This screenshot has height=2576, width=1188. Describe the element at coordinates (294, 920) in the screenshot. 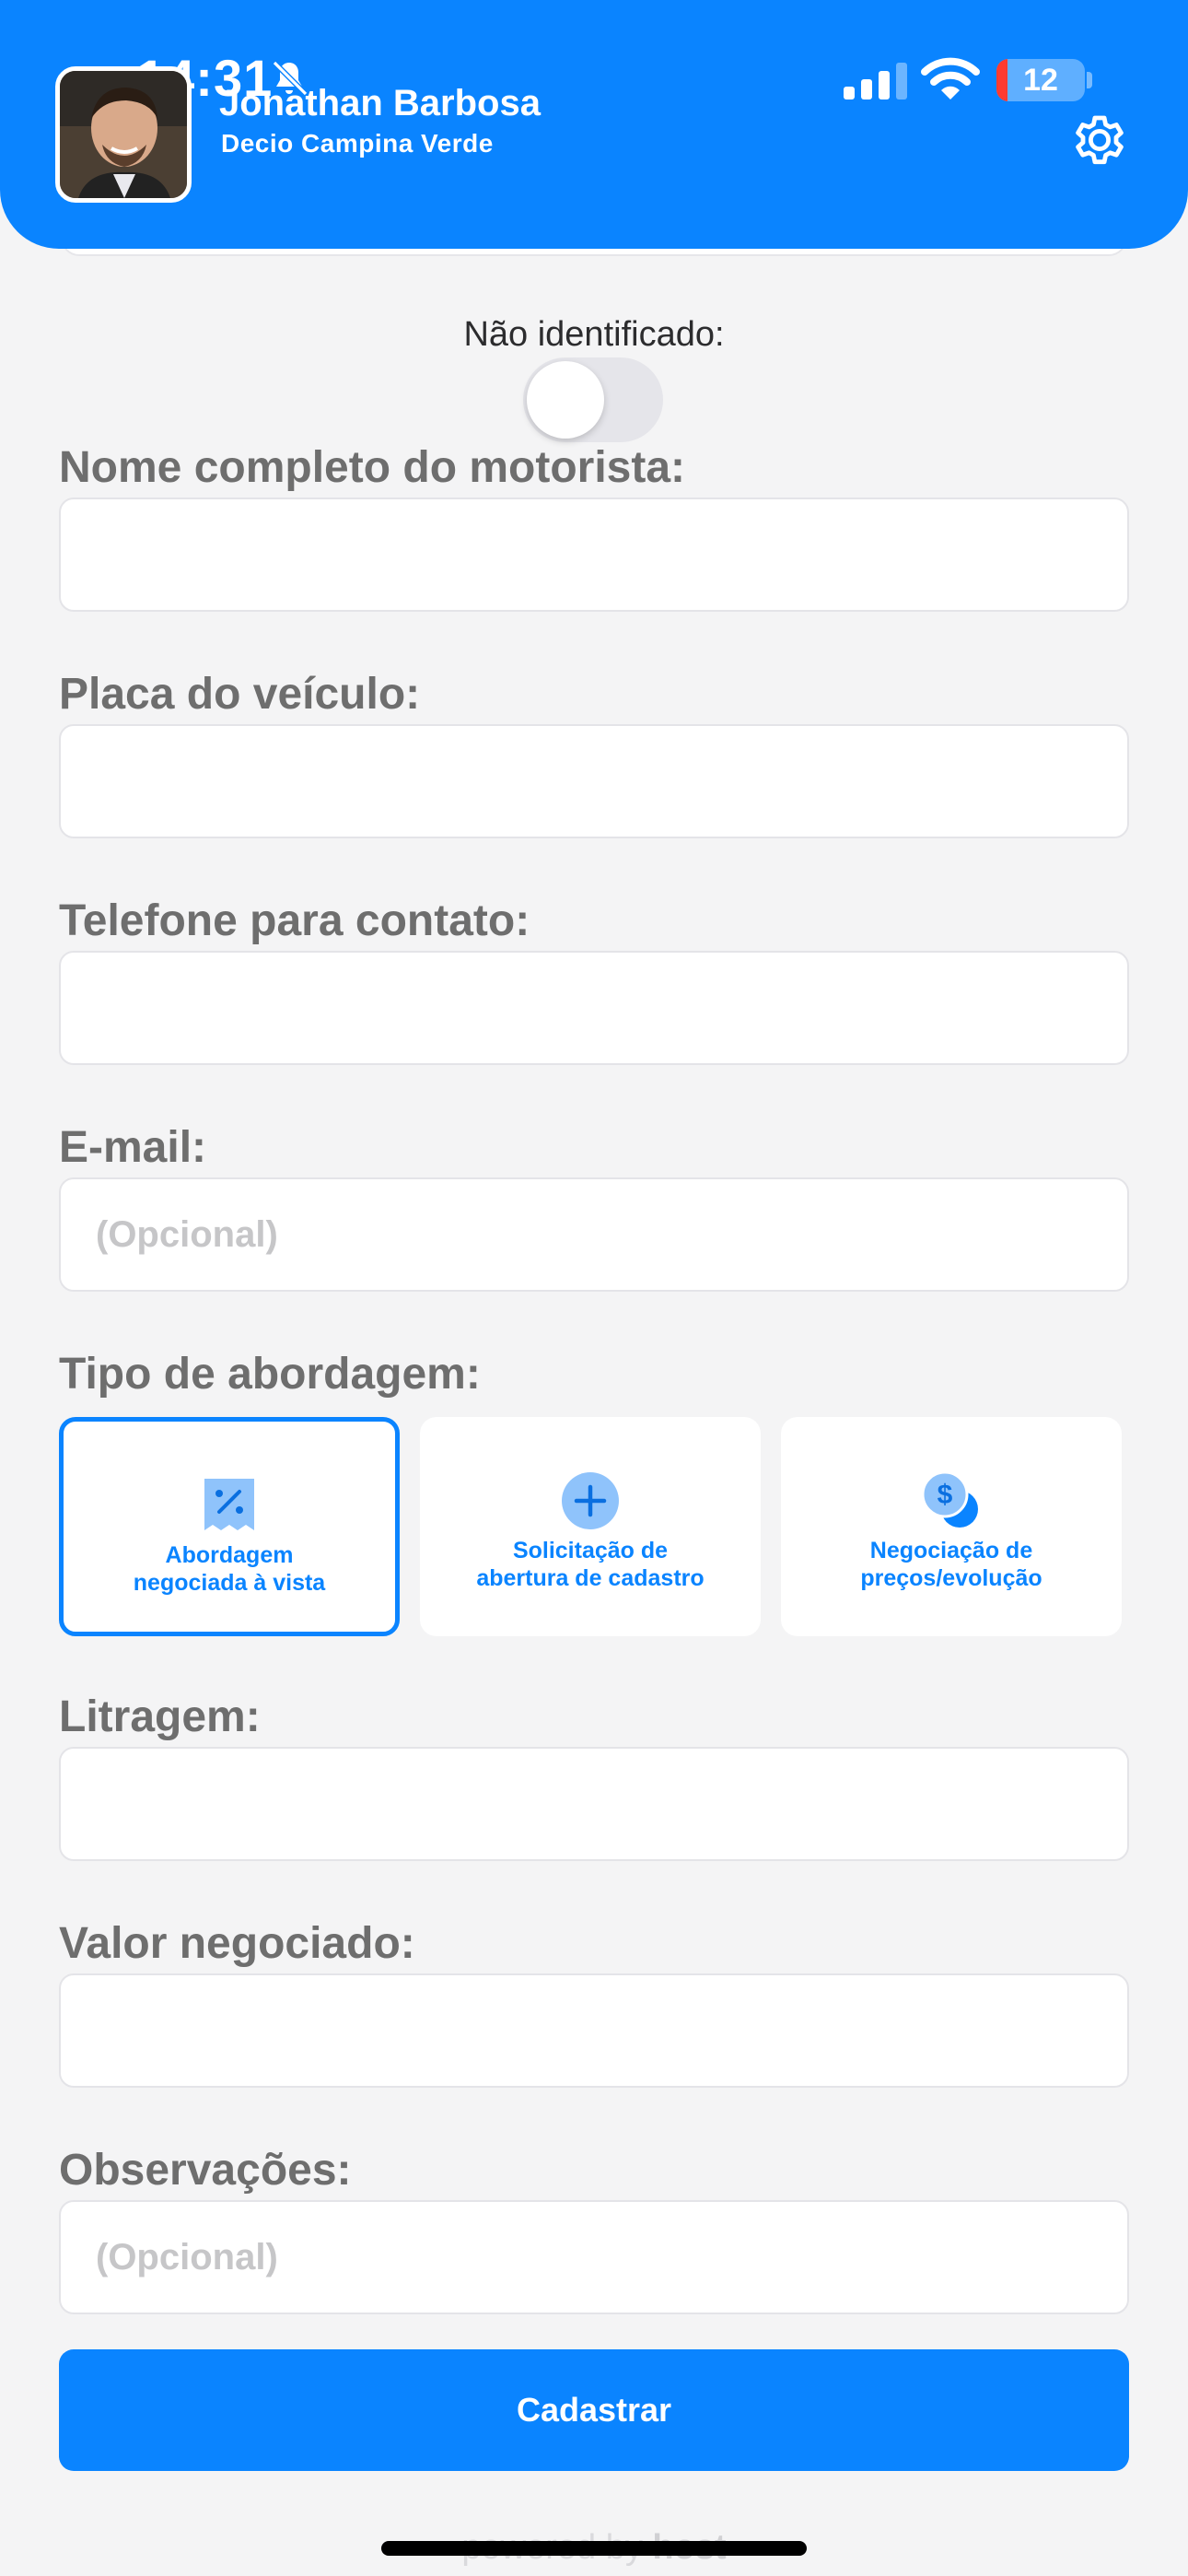

I see `phone-label: Telefone para contato:` at that location.